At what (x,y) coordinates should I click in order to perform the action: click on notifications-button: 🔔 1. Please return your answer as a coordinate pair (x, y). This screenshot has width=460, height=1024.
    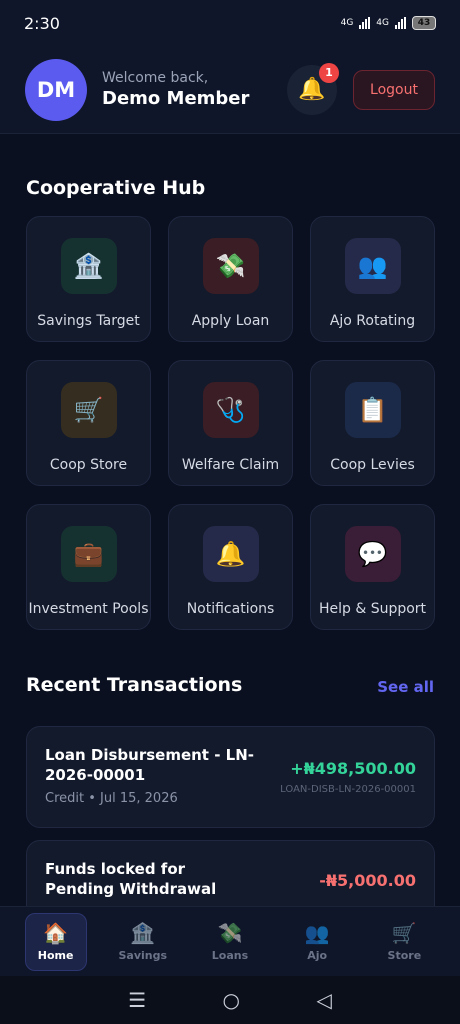
    Looking at the image, I should click on (313, 88).